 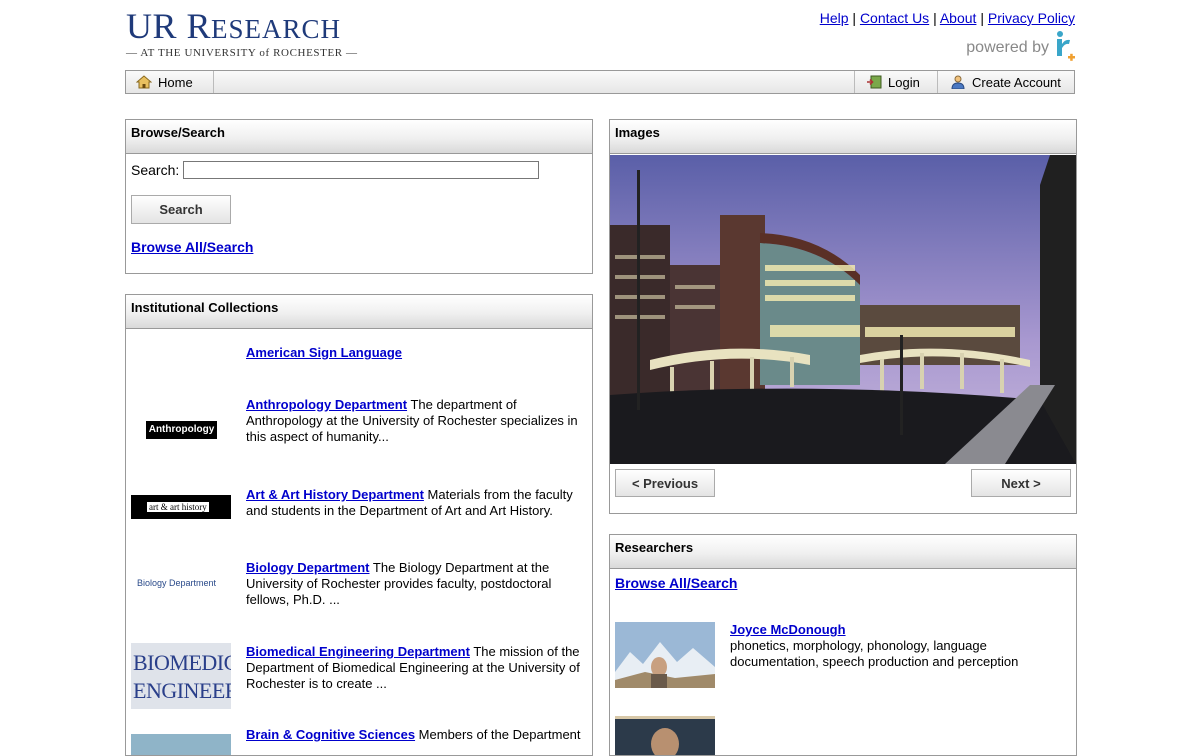 I want to click on irplus-logo-icon, so click(x=1066, y=46).